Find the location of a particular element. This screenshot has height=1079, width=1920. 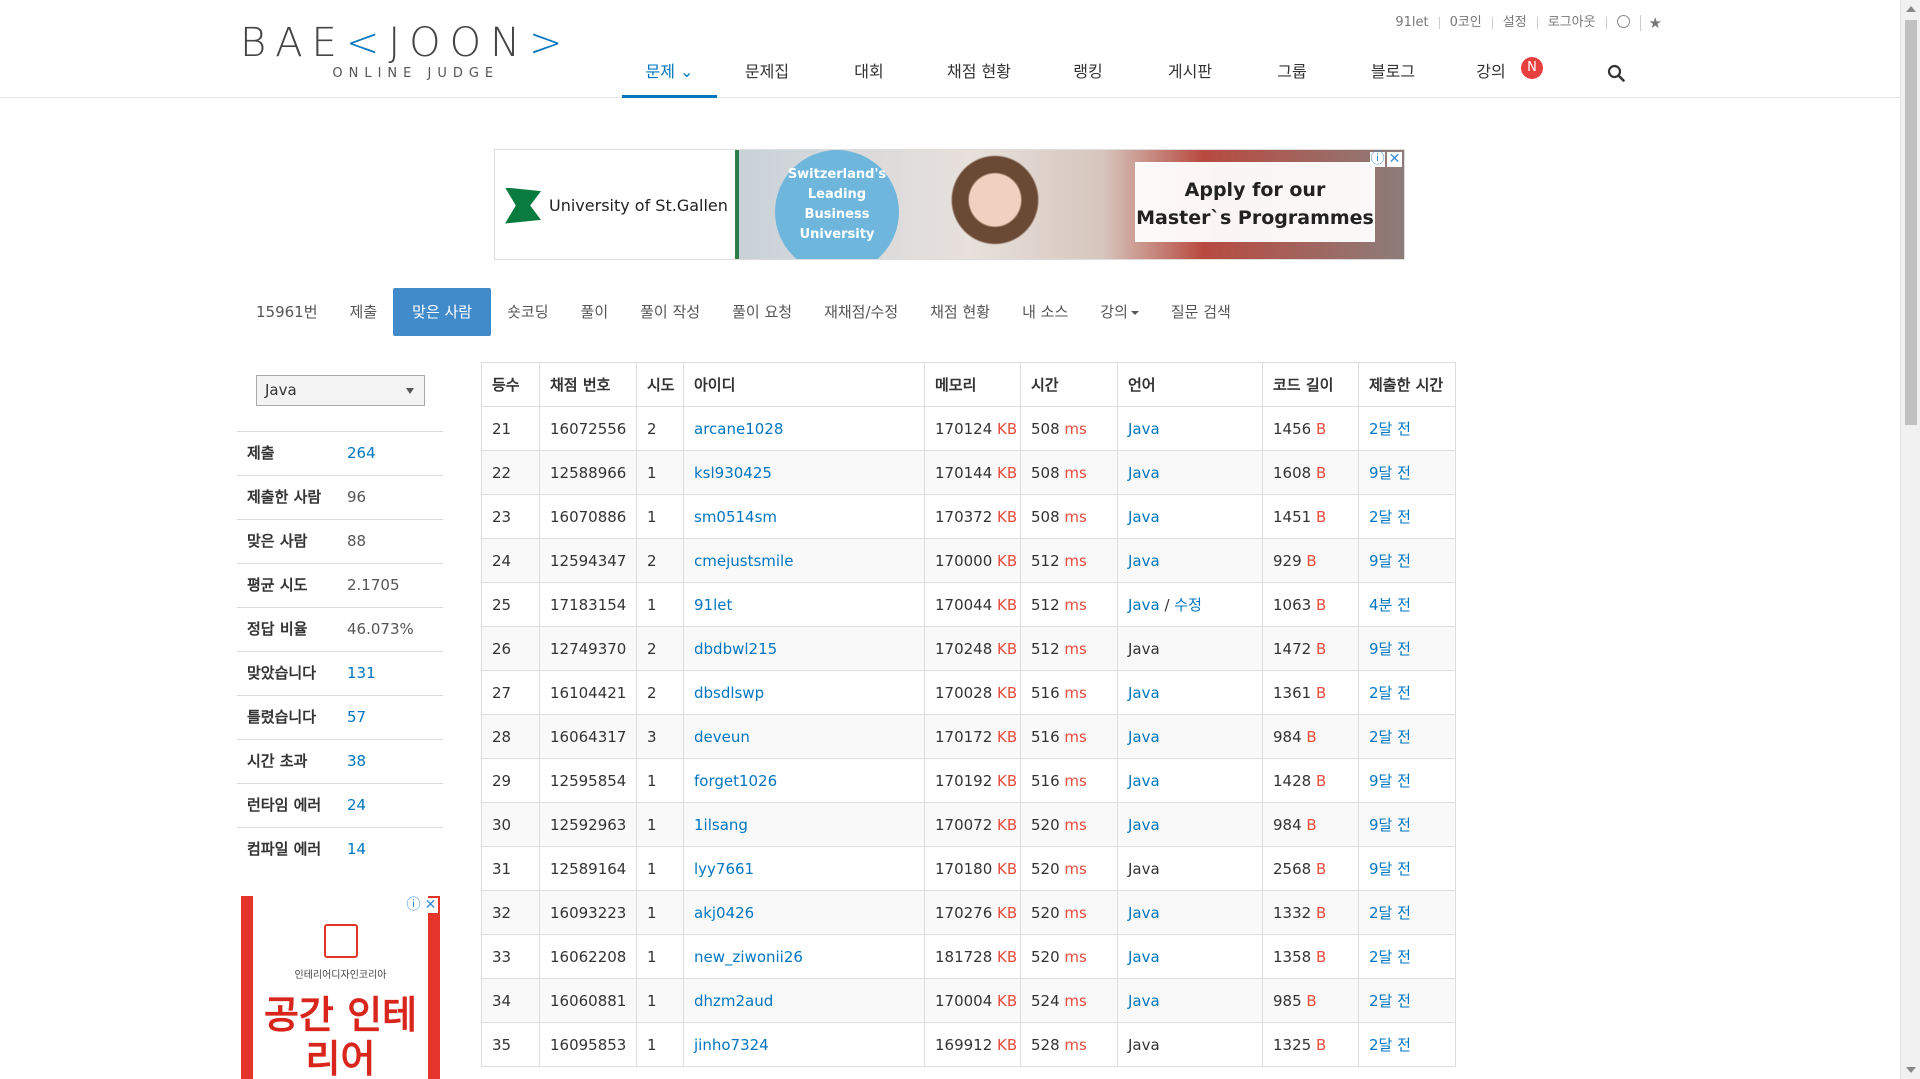

stat-value: 14 is located at coordinates (356, 849).